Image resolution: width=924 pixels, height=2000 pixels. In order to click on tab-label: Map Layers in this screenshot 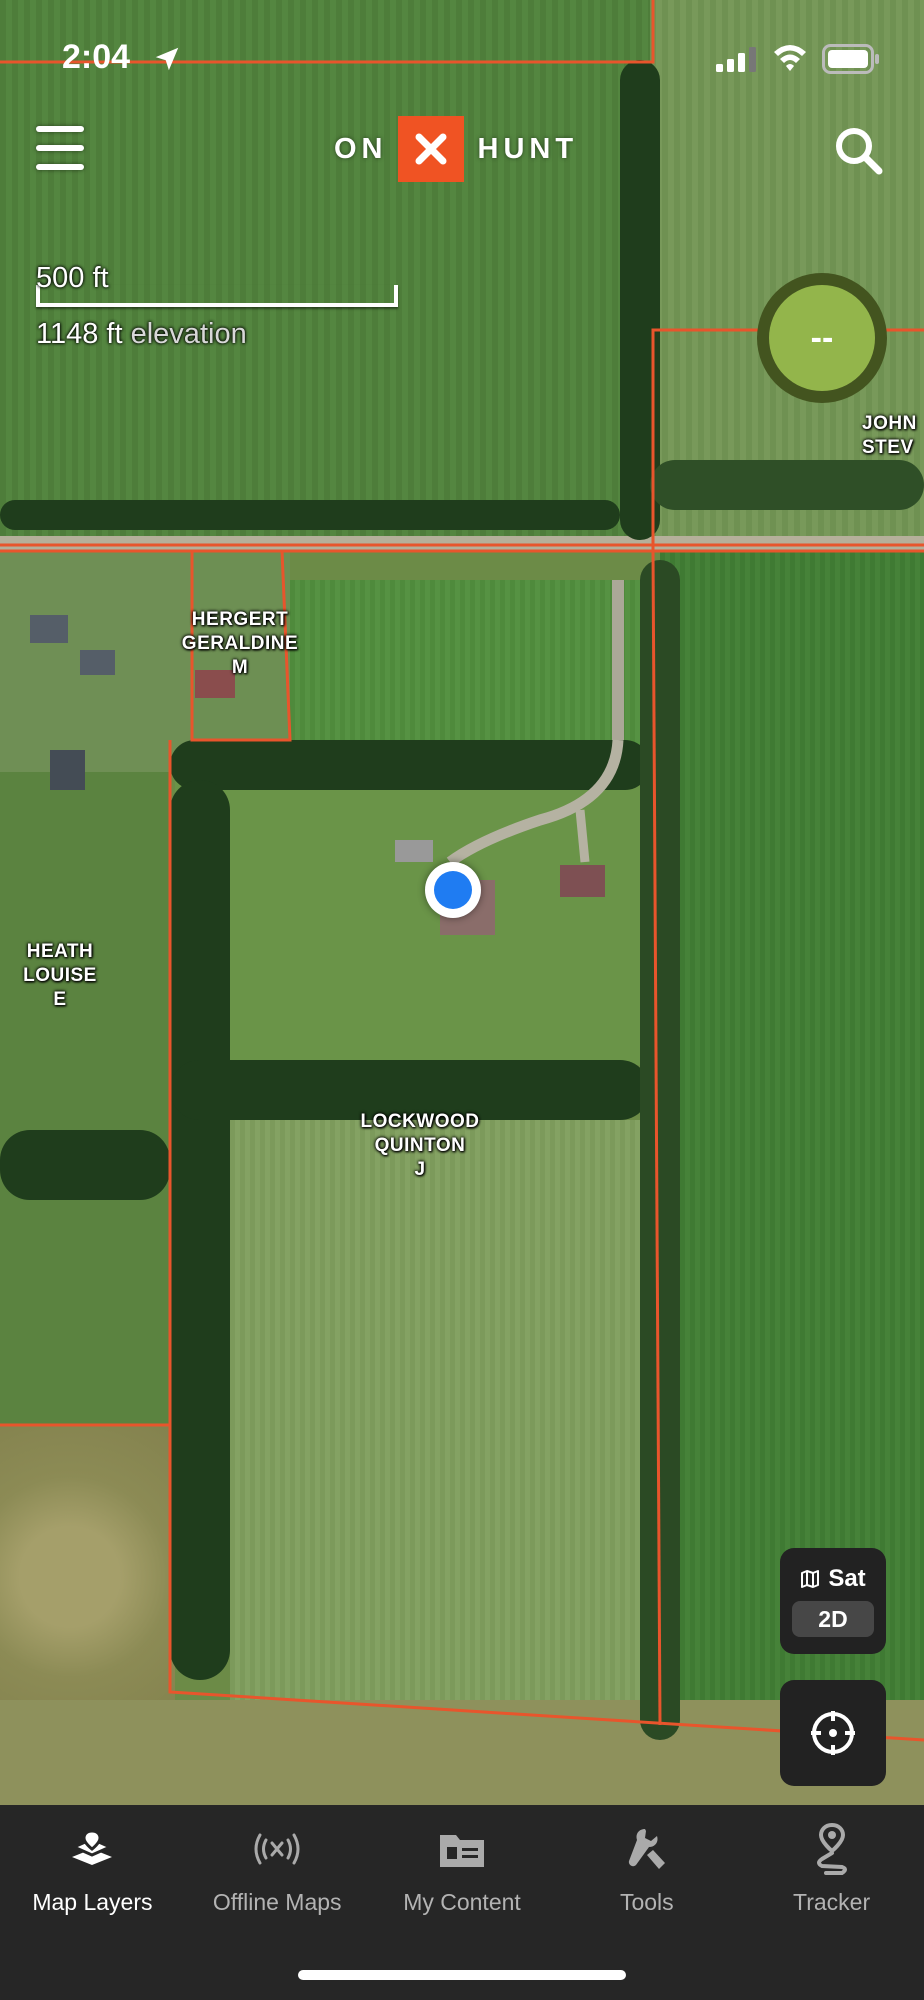, I will do `click(92, 1902)`.